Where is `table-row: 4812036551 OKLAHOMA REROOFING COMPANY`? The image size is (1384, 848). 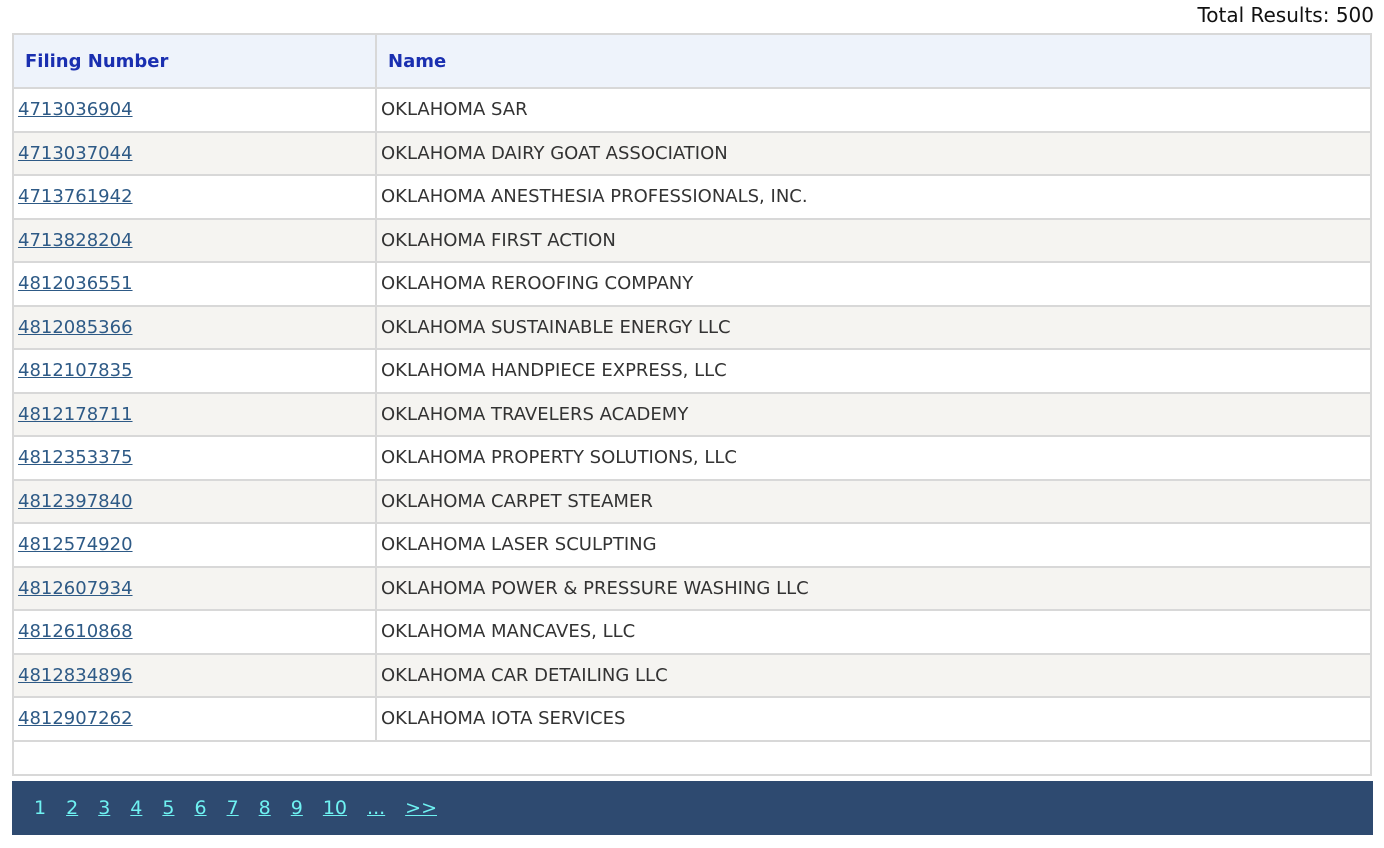
table-row: 4812036551 OKLAHOMA REROOFING COMPANY is located at coordinates (692, 284).